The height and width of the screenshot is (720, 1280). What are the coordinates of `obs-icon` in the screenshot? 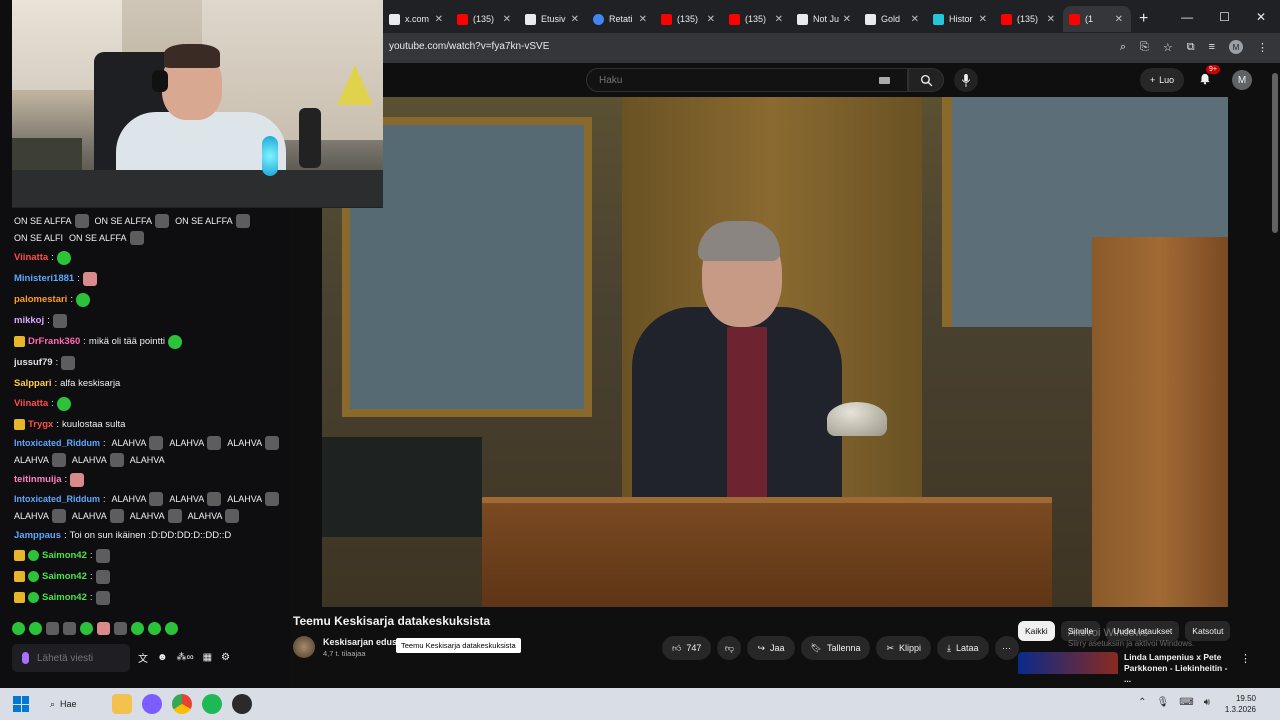 It's located at (242, 704).